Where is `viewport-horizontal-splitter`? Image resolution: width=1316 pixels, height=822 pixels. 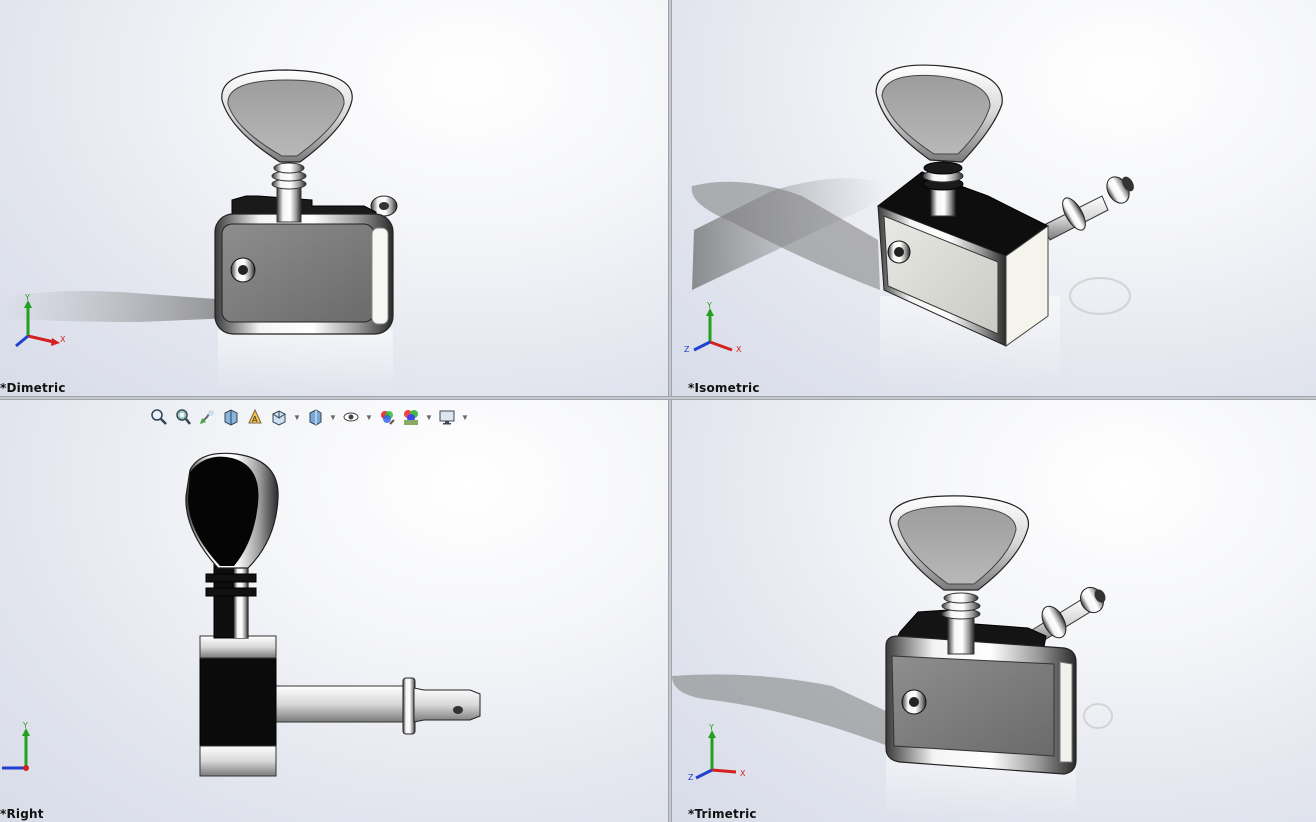
viewport-horizontal-splitter is located at coordinates (658, 398).